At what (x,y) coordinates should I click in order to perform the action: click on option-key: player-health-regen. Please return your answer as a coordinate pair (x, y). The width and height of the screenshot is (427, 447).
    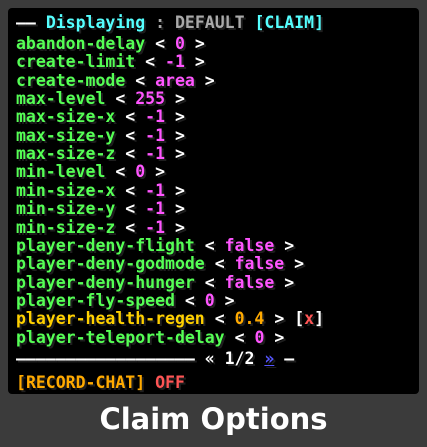
    Looking at the image, I should click on (110, 319).